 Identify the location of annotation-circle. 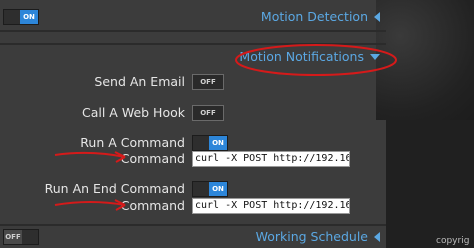
(316, 60).